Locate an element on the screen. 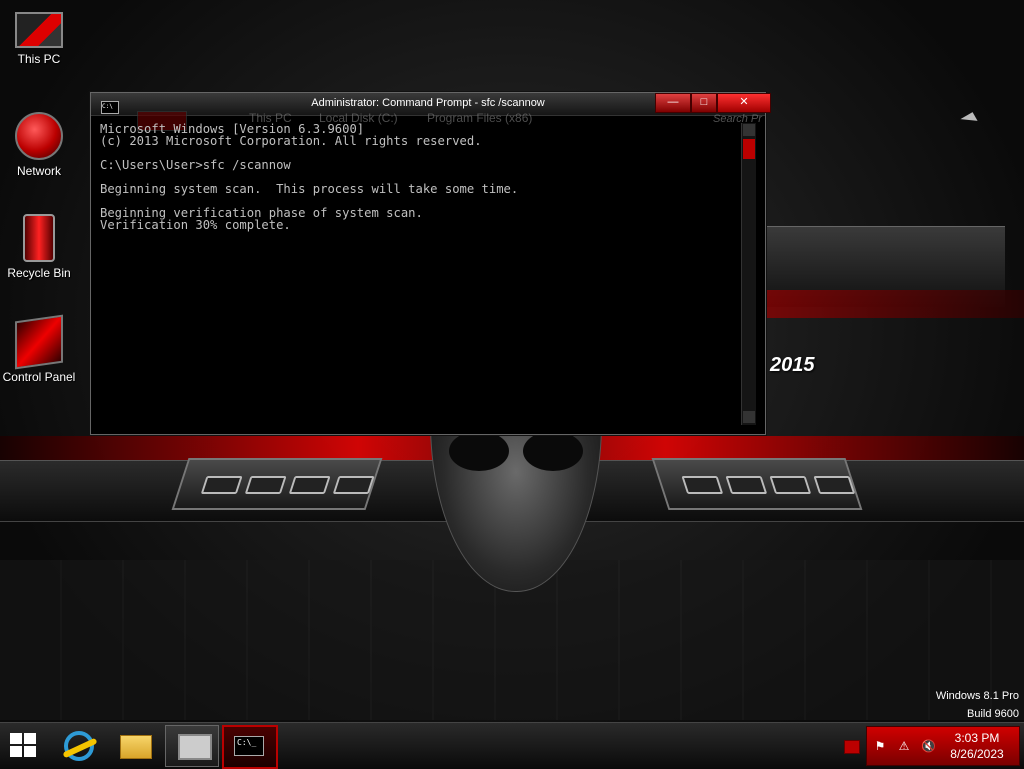 This screenshot has height=769, width=1024. action-center-flag-icon: ⚑ is located at coordinates (880, 746).